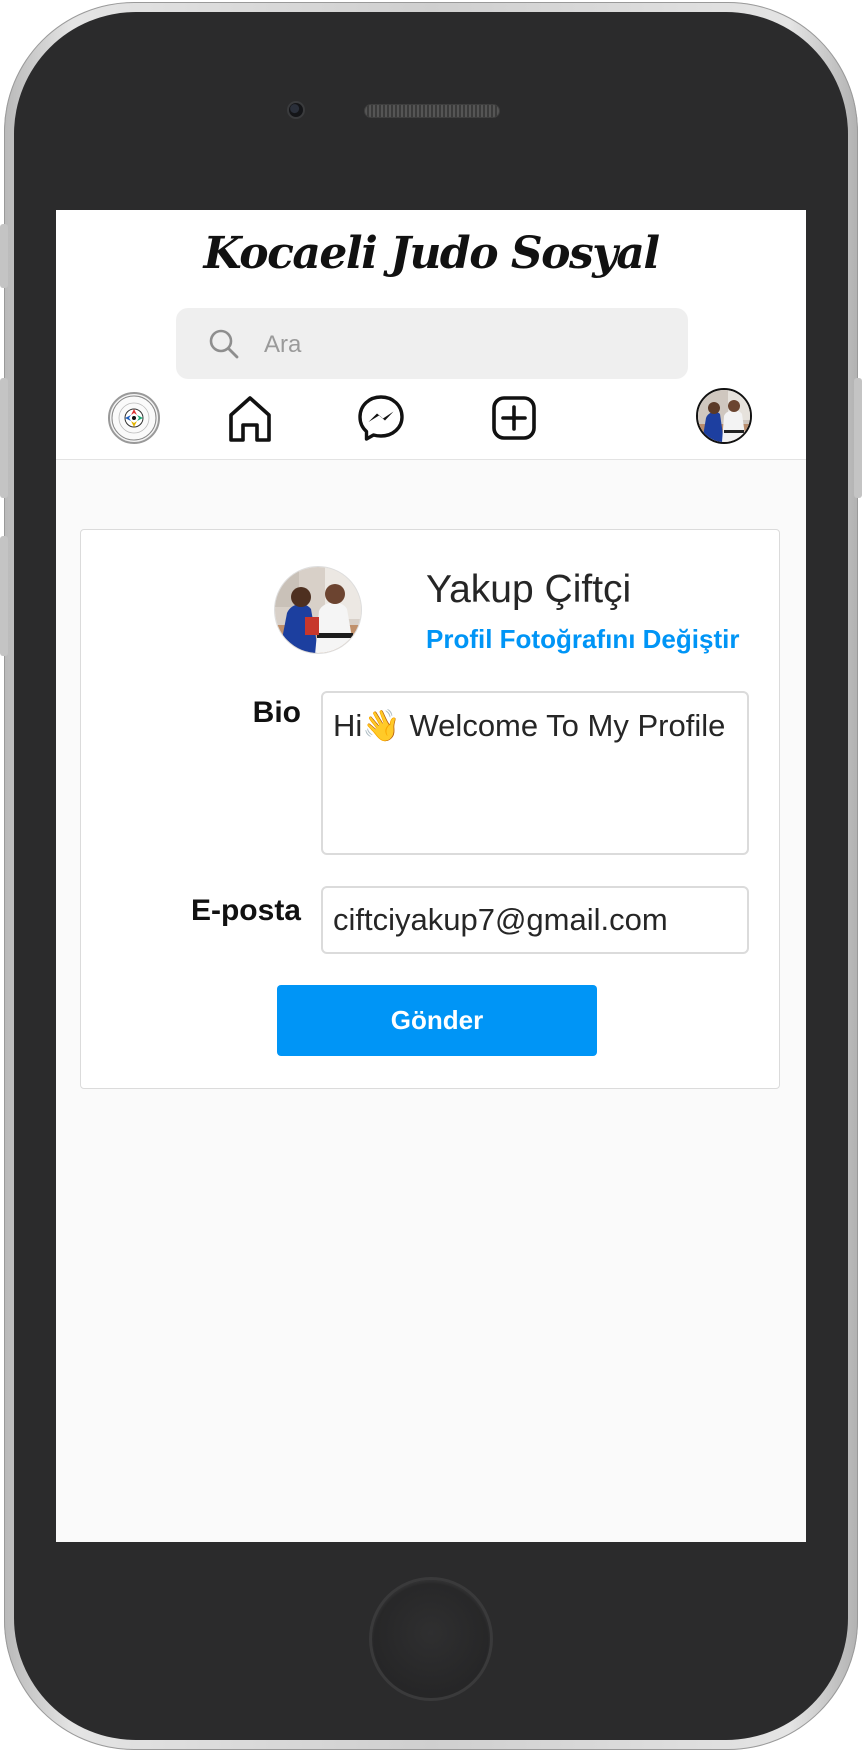  What do you see at coordinates (4, 256) in the screenshot?
I see `phone-side-button` at bounding box center [4, 256].